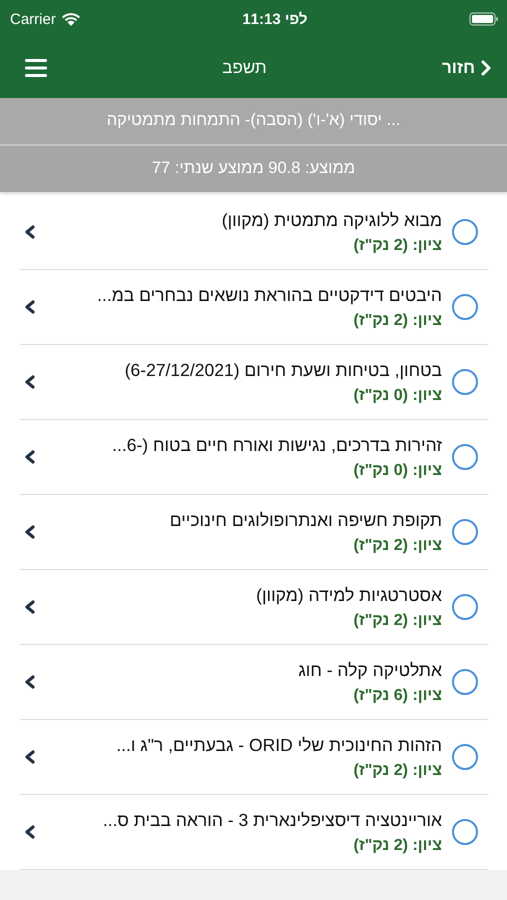 Image resolution: width=507 pixels, height=900 pixels. Describe the element at coordinates (369, 670) in the screenshot. I see `course-title: אתלטיקה קלה - חוג` at that location.